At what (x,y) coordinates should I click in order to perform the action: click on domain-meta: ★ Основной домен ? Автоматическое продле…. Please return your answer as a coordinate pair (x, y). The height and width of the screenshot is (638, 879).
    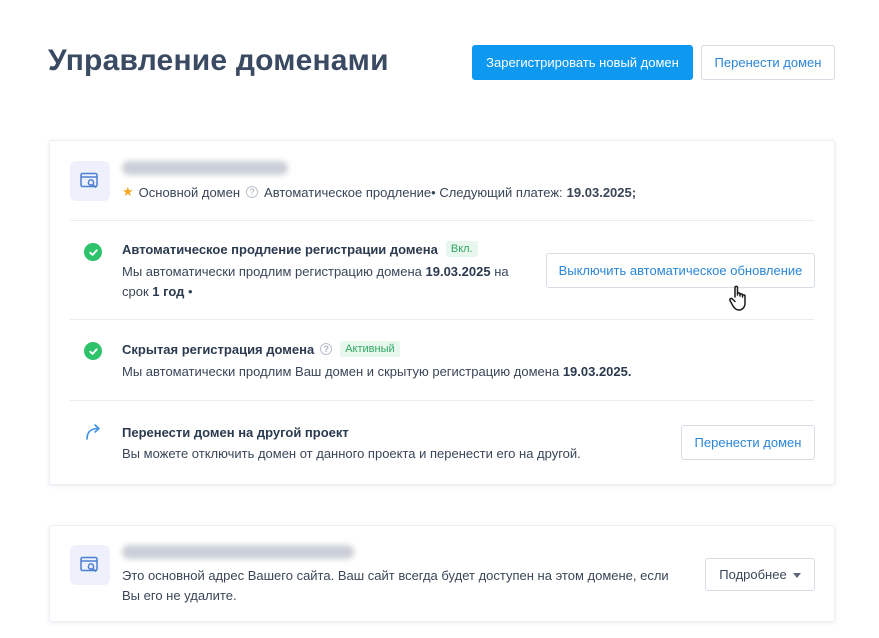
    Looking at the image, I should click on (379, 192).